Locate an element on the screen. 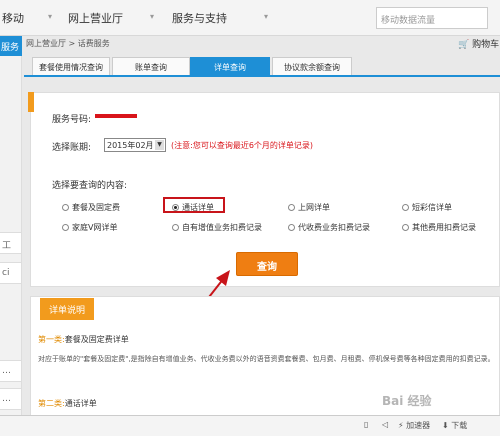  watermark-logo: Bai 经验 is located at coordinates (407, 401).